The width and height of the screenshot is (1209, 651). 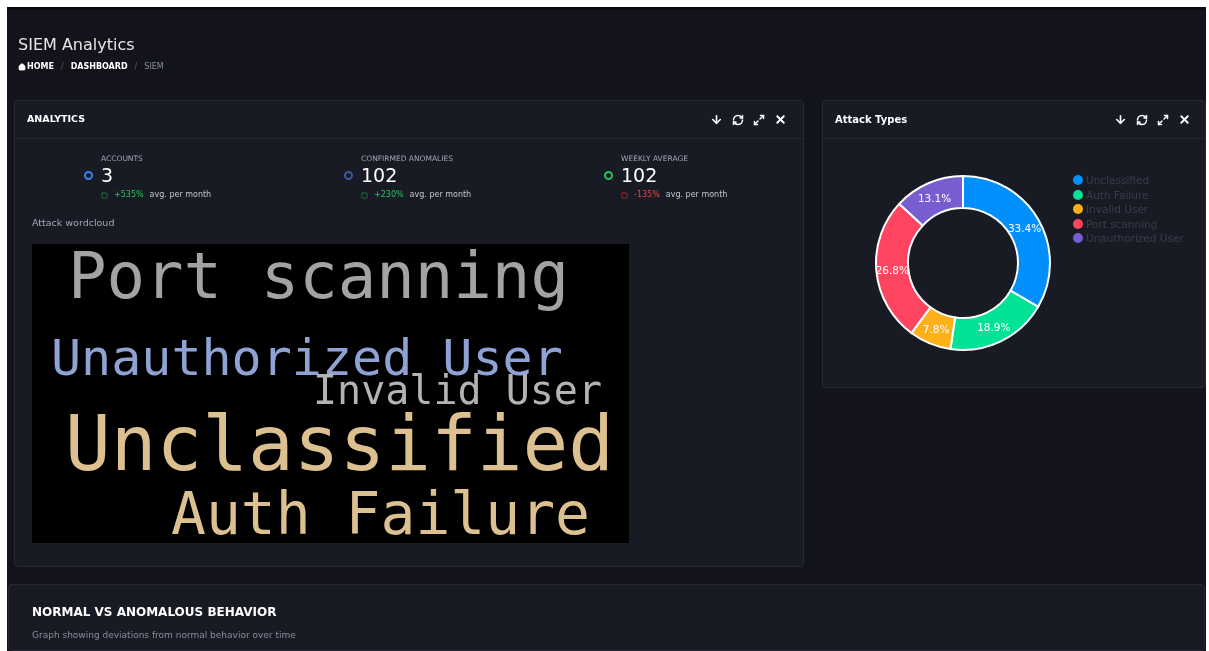 What do you see at coordinates (164, 635) in the screenshot?
I see `section-subtitle: Graph showing deviations from normal behavior over time` at bounding box center [164, 635].